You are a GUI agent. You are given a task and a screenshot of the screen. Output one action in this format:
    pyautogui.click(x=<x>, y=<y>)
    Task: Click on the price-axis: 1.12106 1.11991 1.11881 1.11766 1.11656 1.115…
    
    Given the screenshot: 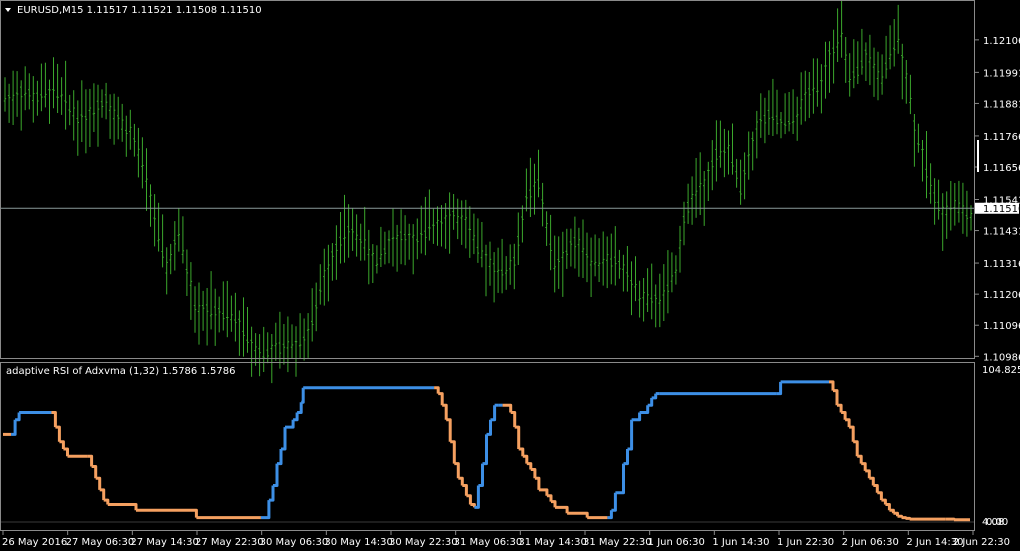 What is the action you would take?
    pyautogui.click(x=997, y=199)
    